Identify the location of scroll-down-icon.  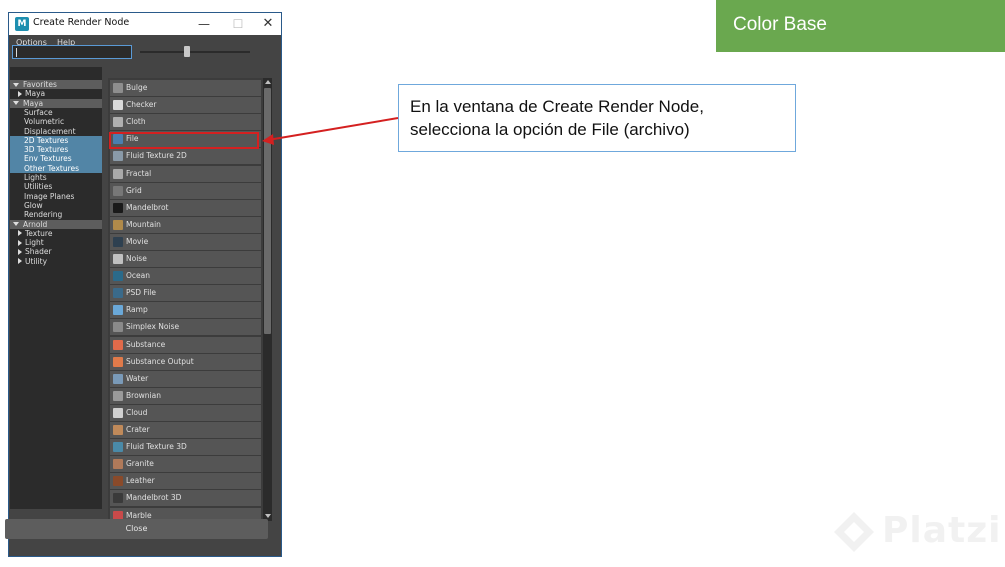
(268, 516).